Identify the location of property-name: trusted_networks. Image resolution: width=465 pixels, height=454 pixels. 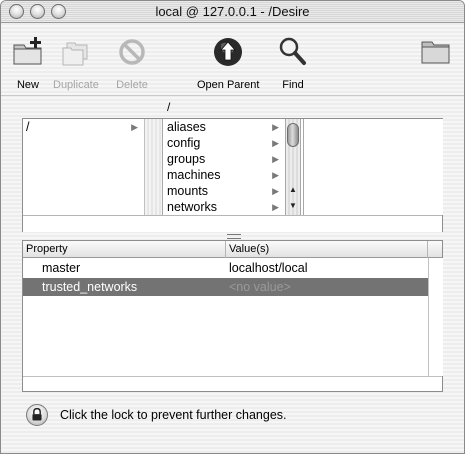
(90, 287).